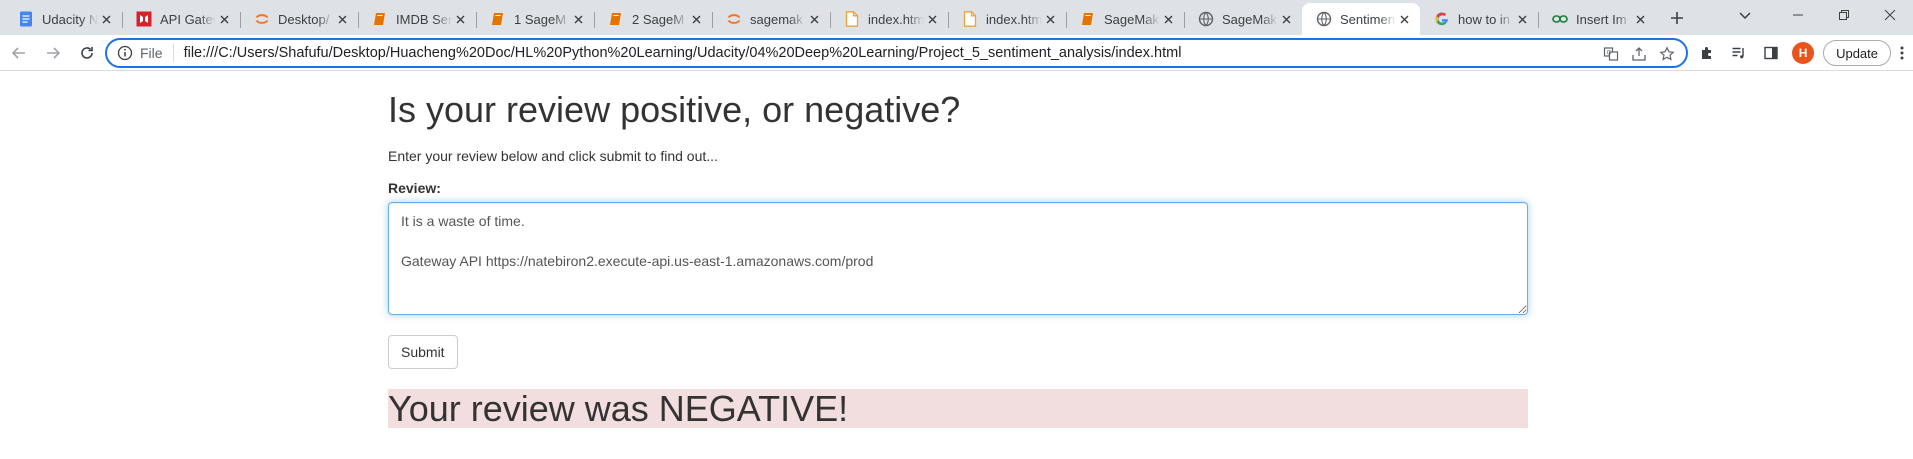  I want to click on back-button, so click(19, 53).